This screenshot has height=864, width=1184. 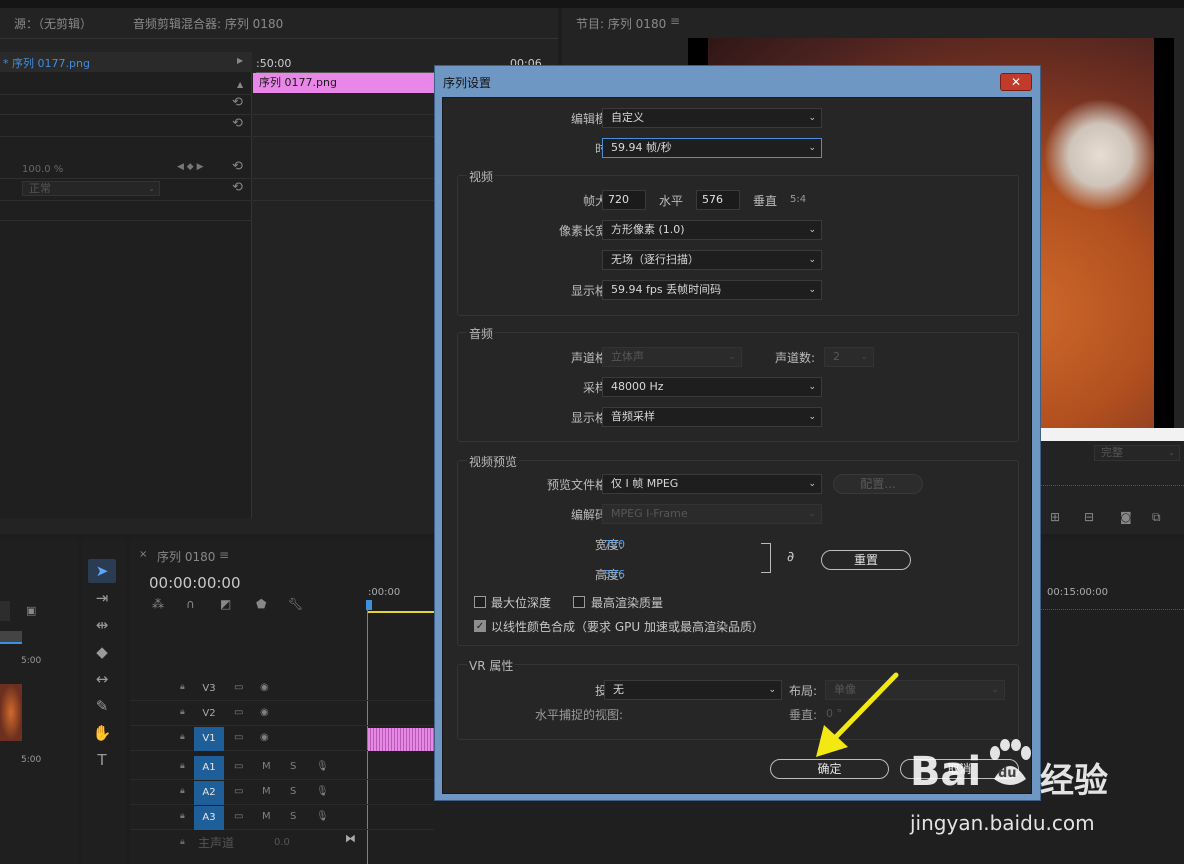 I want to click on preview-file-format-dropdown: 仅 I 帧 MPEG ⌄, so click(x=712, y=484).